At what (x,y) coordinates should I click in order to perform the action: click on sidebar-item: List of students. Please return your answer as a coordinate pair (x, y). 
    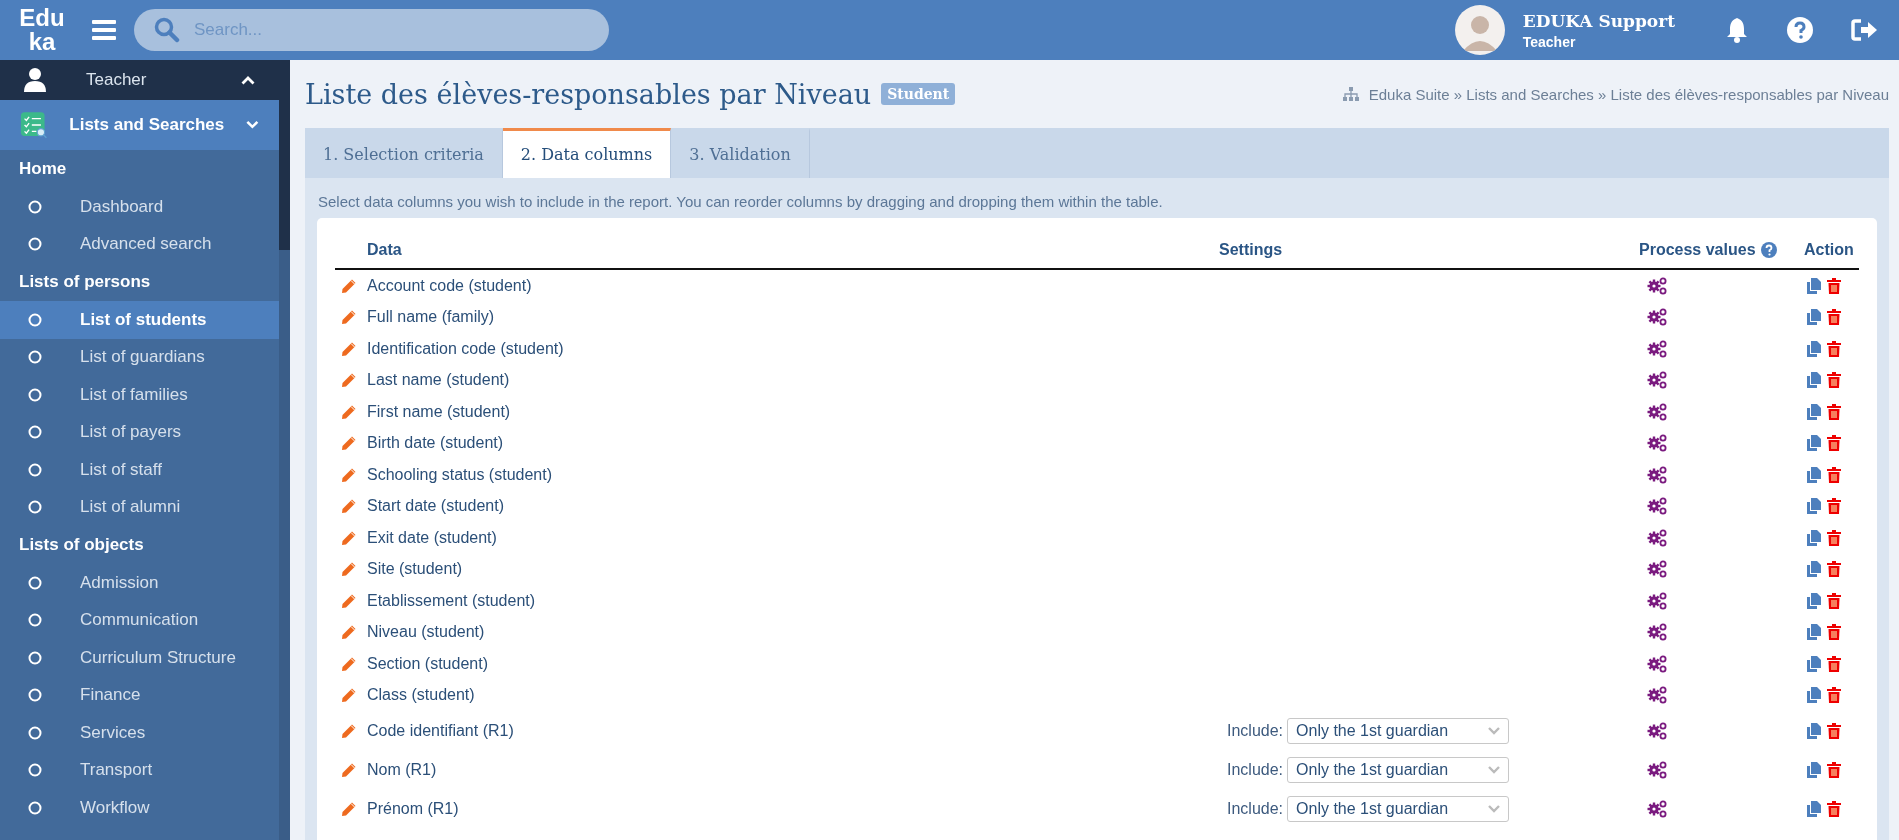
    Looking at the image, I should click on (139, 320).